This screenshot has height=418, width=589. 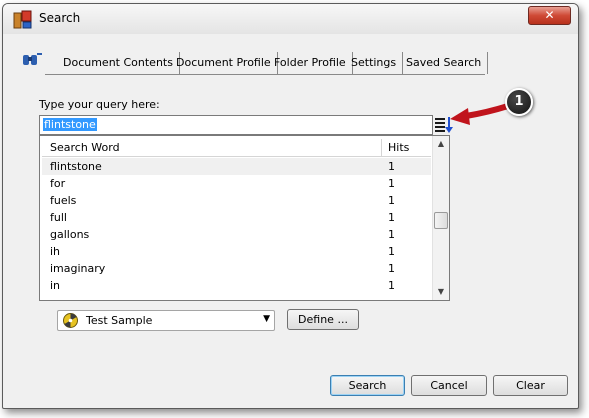 I want to click on profile-select: Test Sample ▼, so click(x=166, y=320).